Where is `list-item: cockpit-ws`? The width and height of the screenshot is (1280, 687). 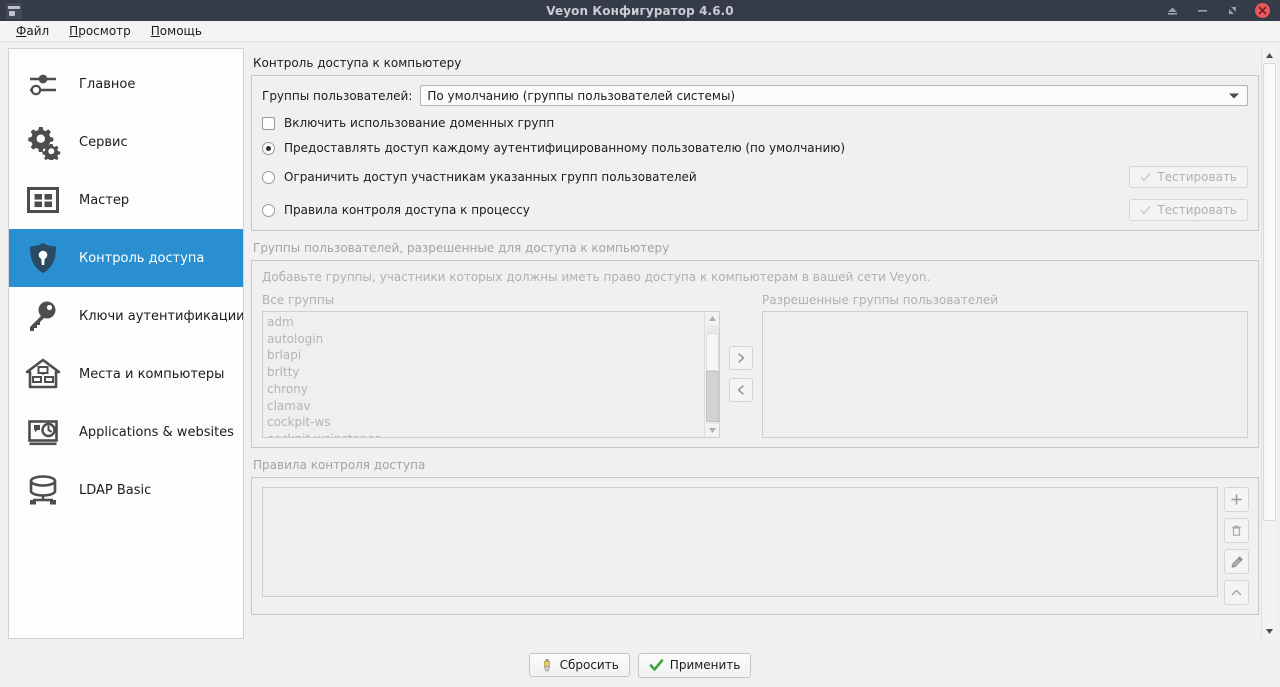
list-item: cockpit-ws is located at coordinates (485, 422).